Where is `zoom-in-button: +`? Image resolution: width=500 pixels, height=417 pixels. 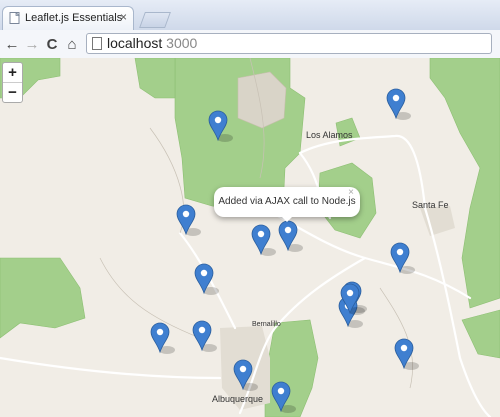
zoom-in-button: + is located at coordinates (12, 73).